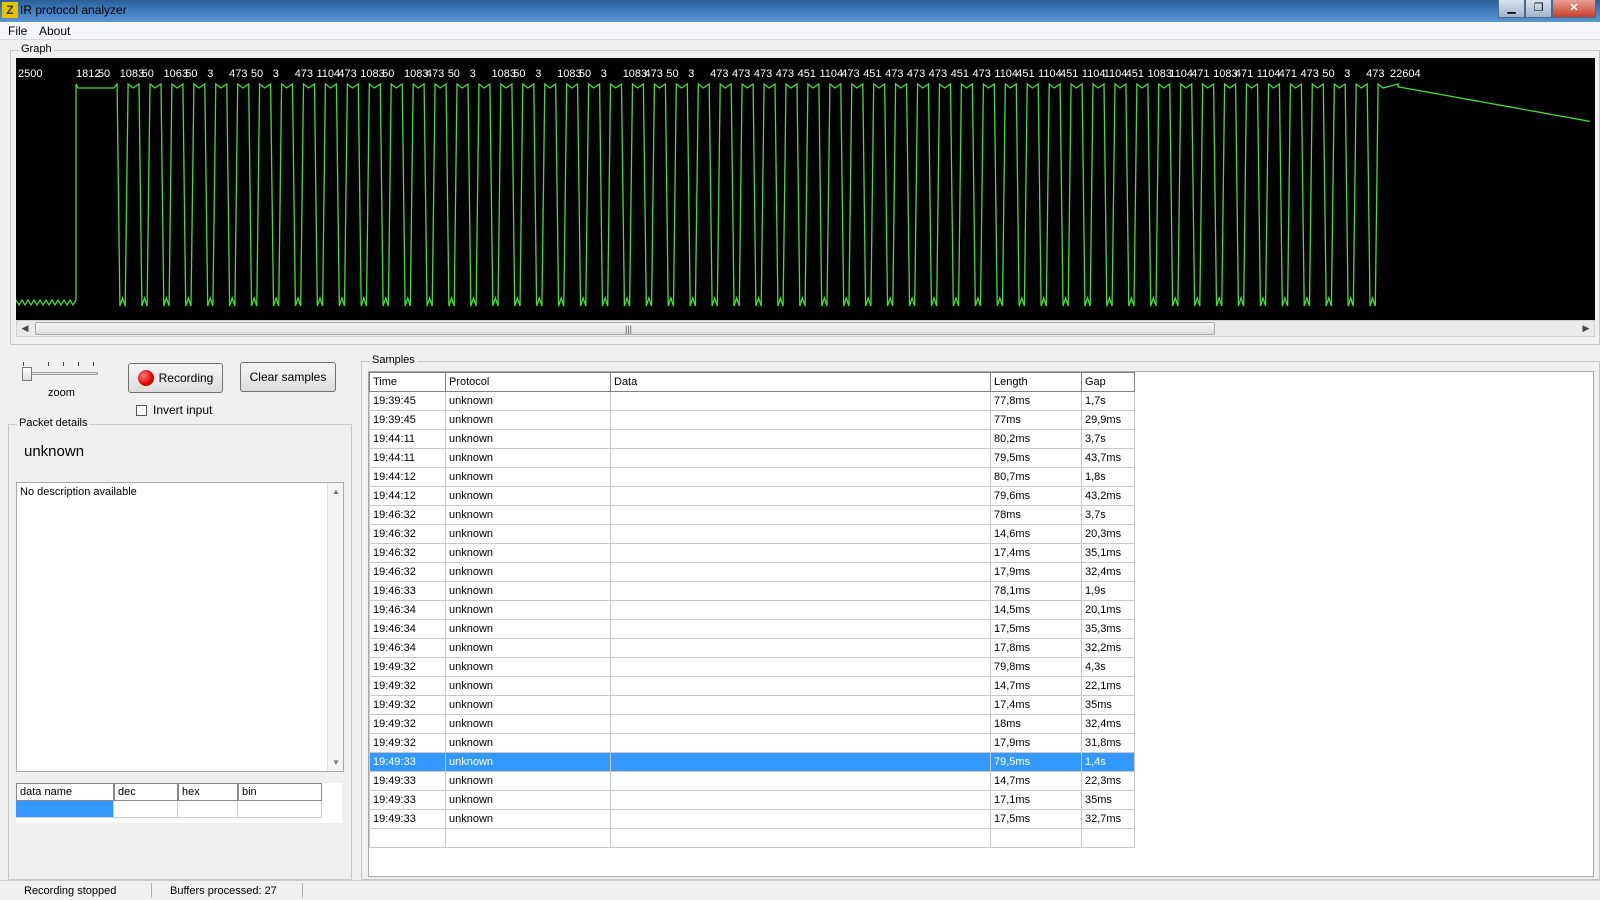 Image resolution: width=1600 pixels, height=900 pixels. I want to click on table-row: 19:46:33 unknown 78,1ms 1,9s, so click(752, 591).